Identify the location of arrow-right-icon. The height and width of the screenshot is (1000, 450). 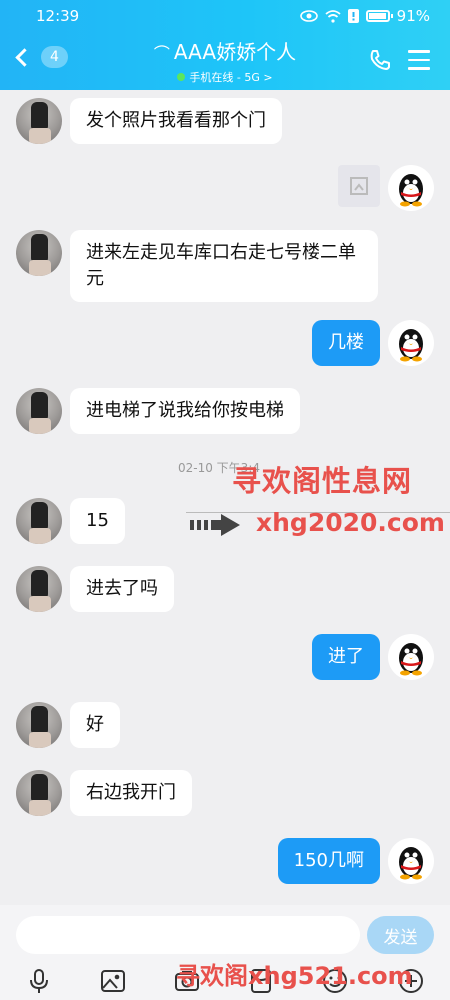
(215, 525).